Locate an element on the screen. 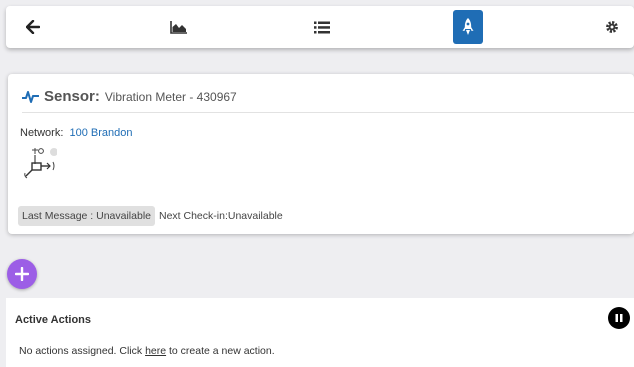 Image resolution: width=634 pixels, height=367 pixels. sensor-header: Sensor: Vibration Meter - 430967 is located at coordinates (129, 96).